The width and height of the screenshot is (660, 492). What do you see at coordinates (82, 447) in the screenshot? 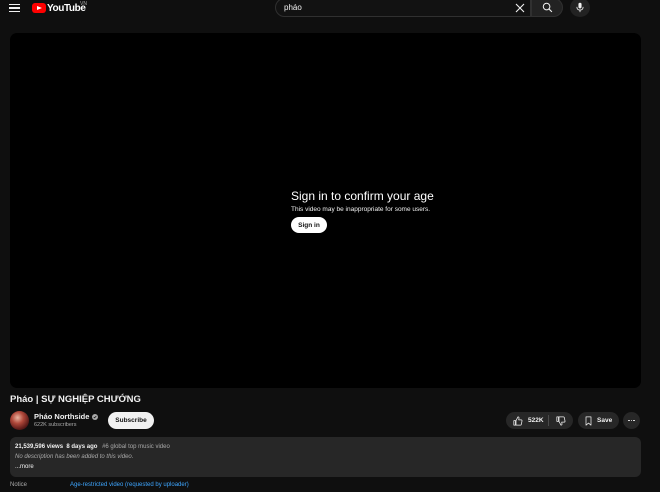
I see `upload-date: 8 days ago` at bounding box center [82, 447].